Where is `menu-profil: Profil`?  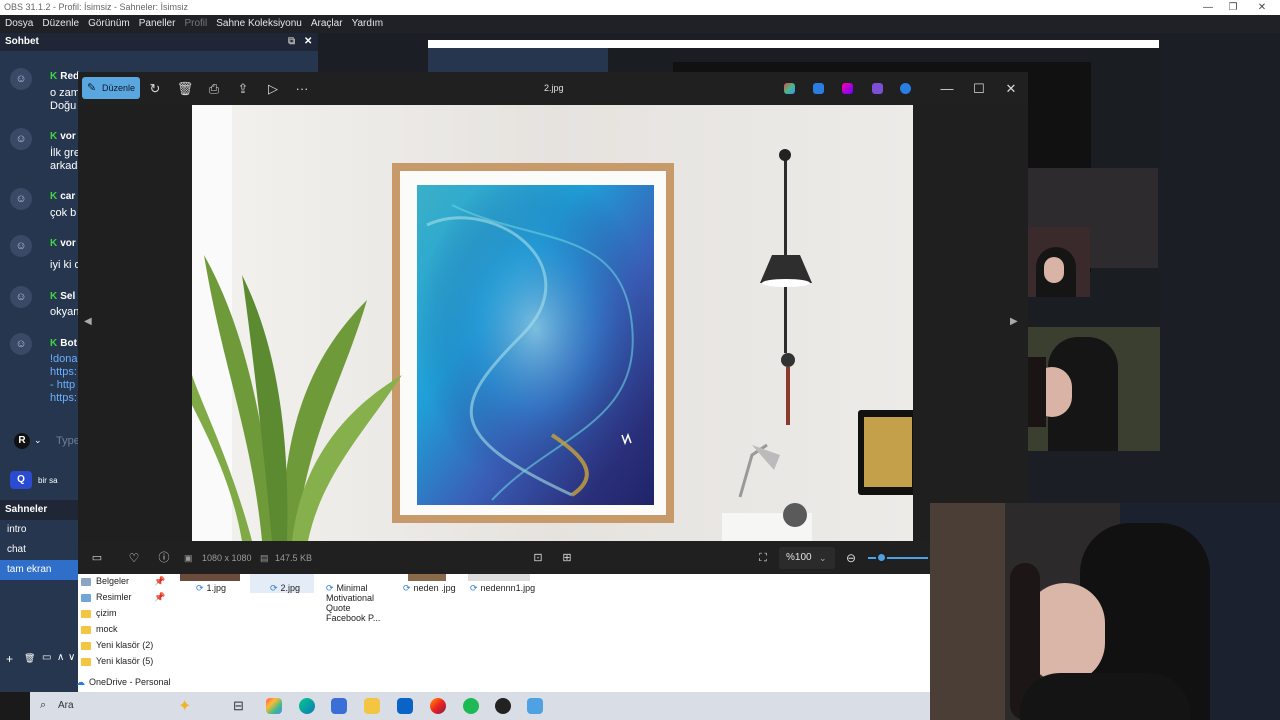 menu-profil: Profil is located at coordinates (195, 23).